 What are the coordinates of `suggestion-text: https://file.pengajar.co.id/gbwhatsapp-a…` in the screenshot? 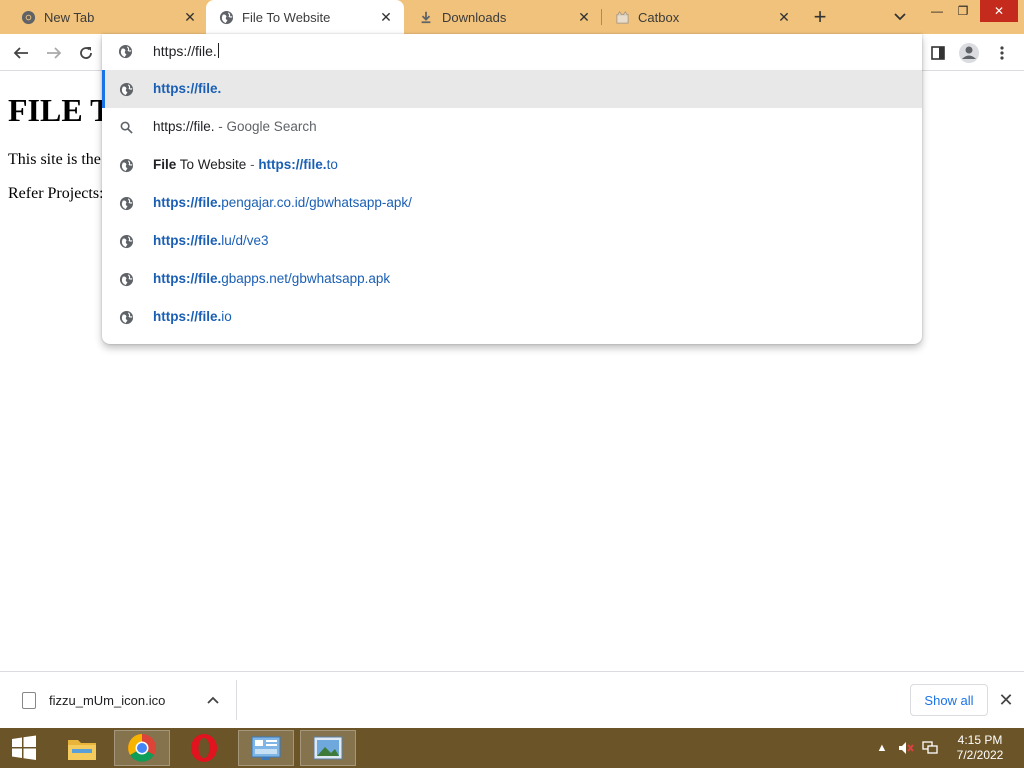 It's located at (282, 202).